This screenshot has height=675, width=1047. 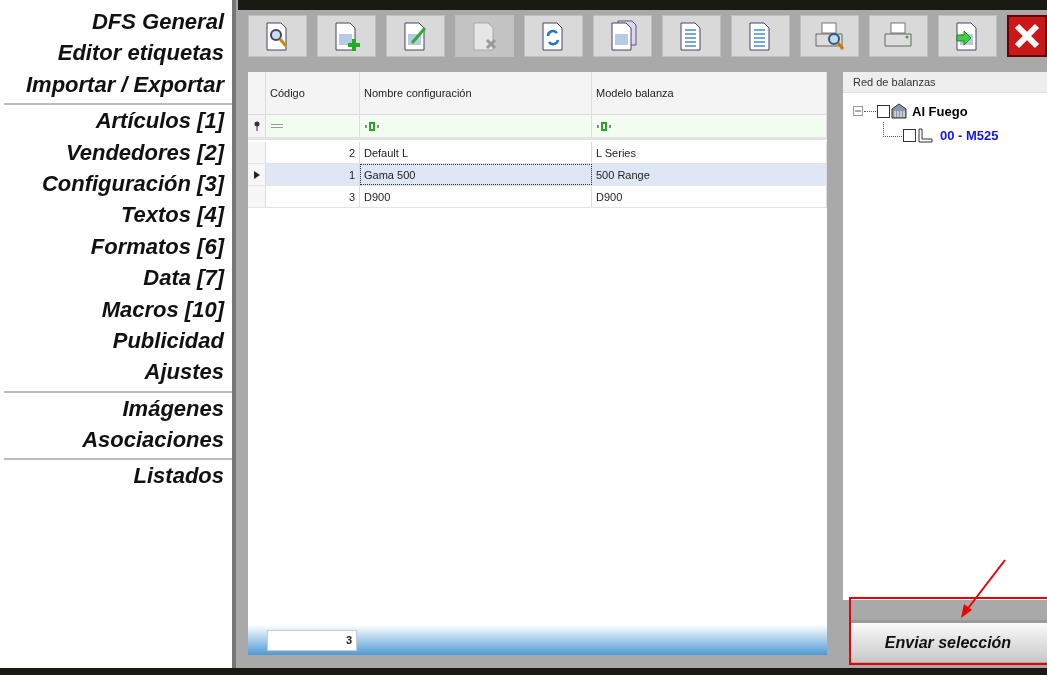 What do you see at coordinates (313, 174) in the screenshot?
I see `table-cell: 1` at bounding box center [313, 174].